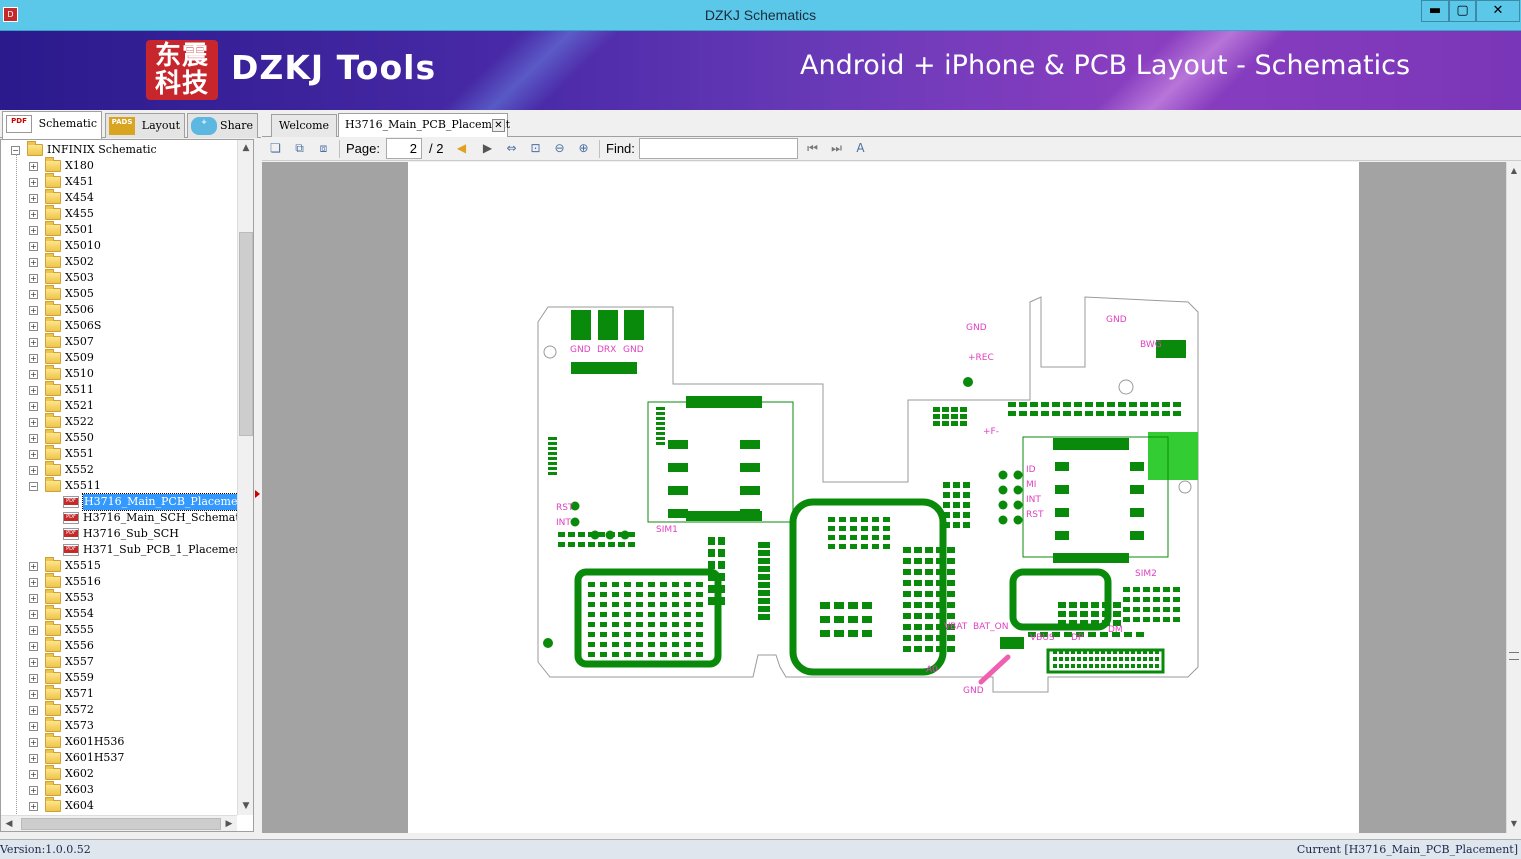 This screenshot has height=859, width=1521. I want to click on tree-folder: + X552, so click(119, 469).